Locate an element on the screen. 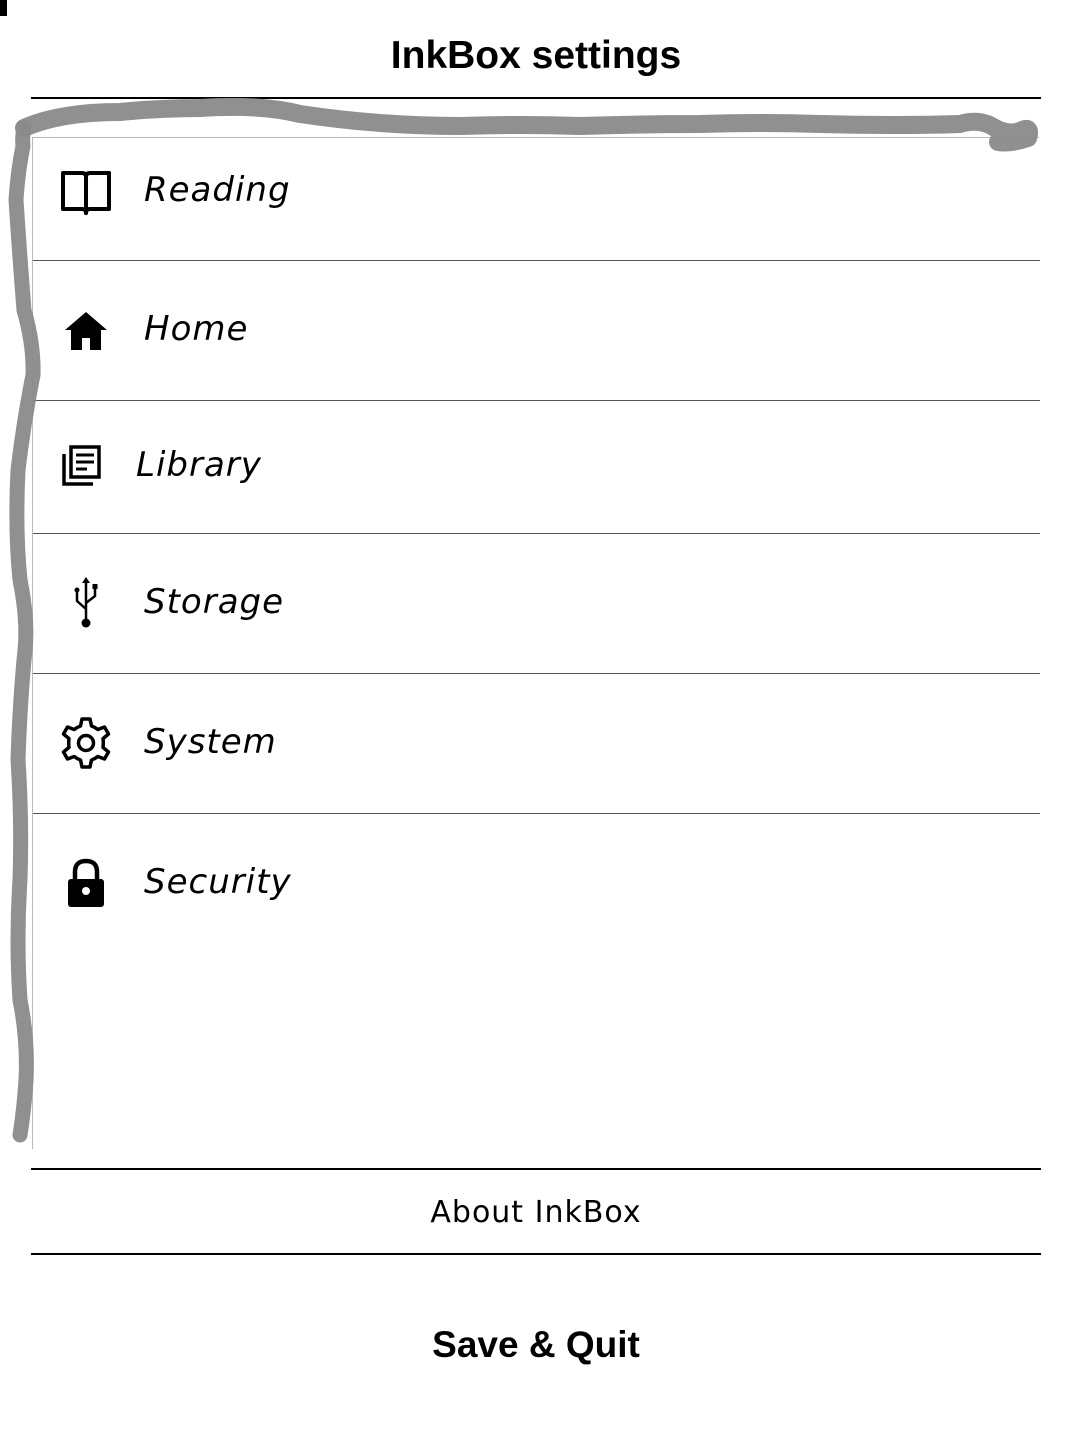 The image size is (1072, 1448). gear-icon is located at coordinates (86, 743).